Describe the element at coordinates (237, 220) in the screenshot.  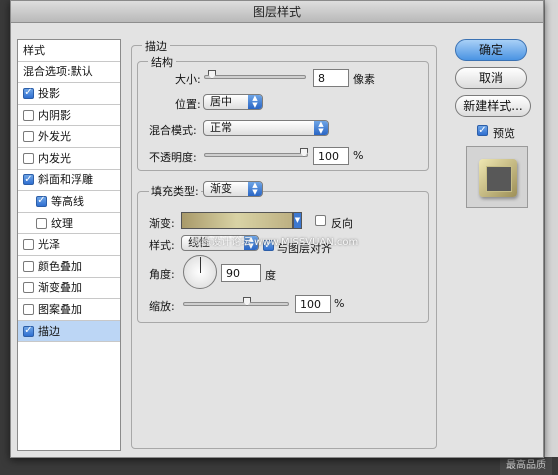
I see `gradient-swatch` at that location.